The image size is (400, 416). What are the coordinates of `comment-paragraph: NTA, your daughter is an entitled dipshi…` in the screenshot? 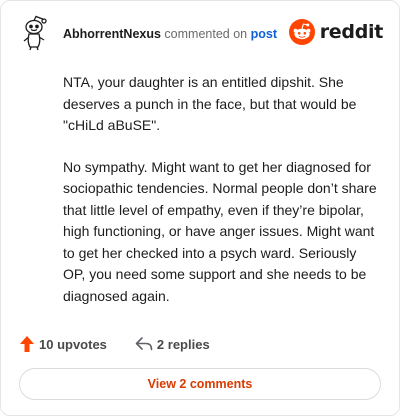 It's located at (210, 103).